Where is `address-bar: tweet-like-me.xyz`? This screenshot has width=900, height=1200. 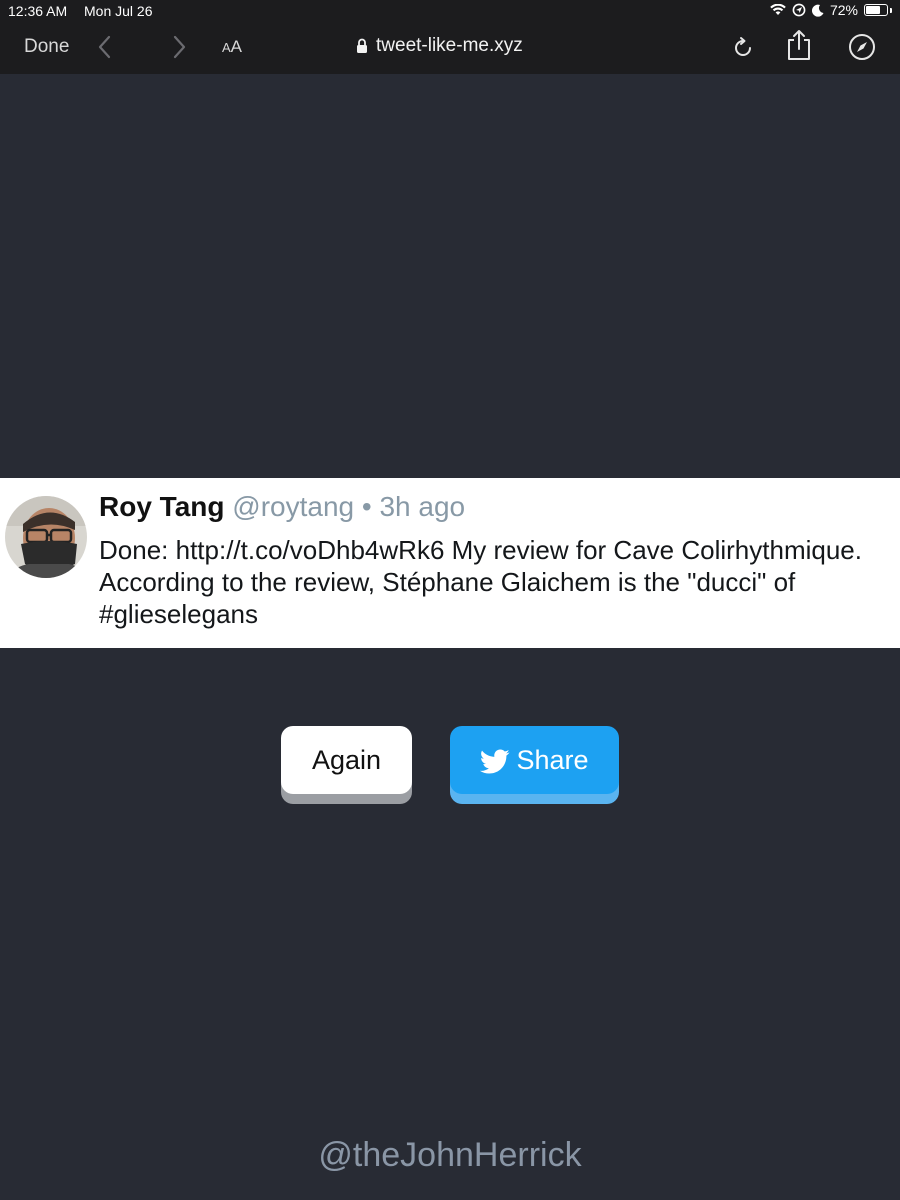 address-bar: tweet-like-me.xyz is located at coordinates (439, 46).